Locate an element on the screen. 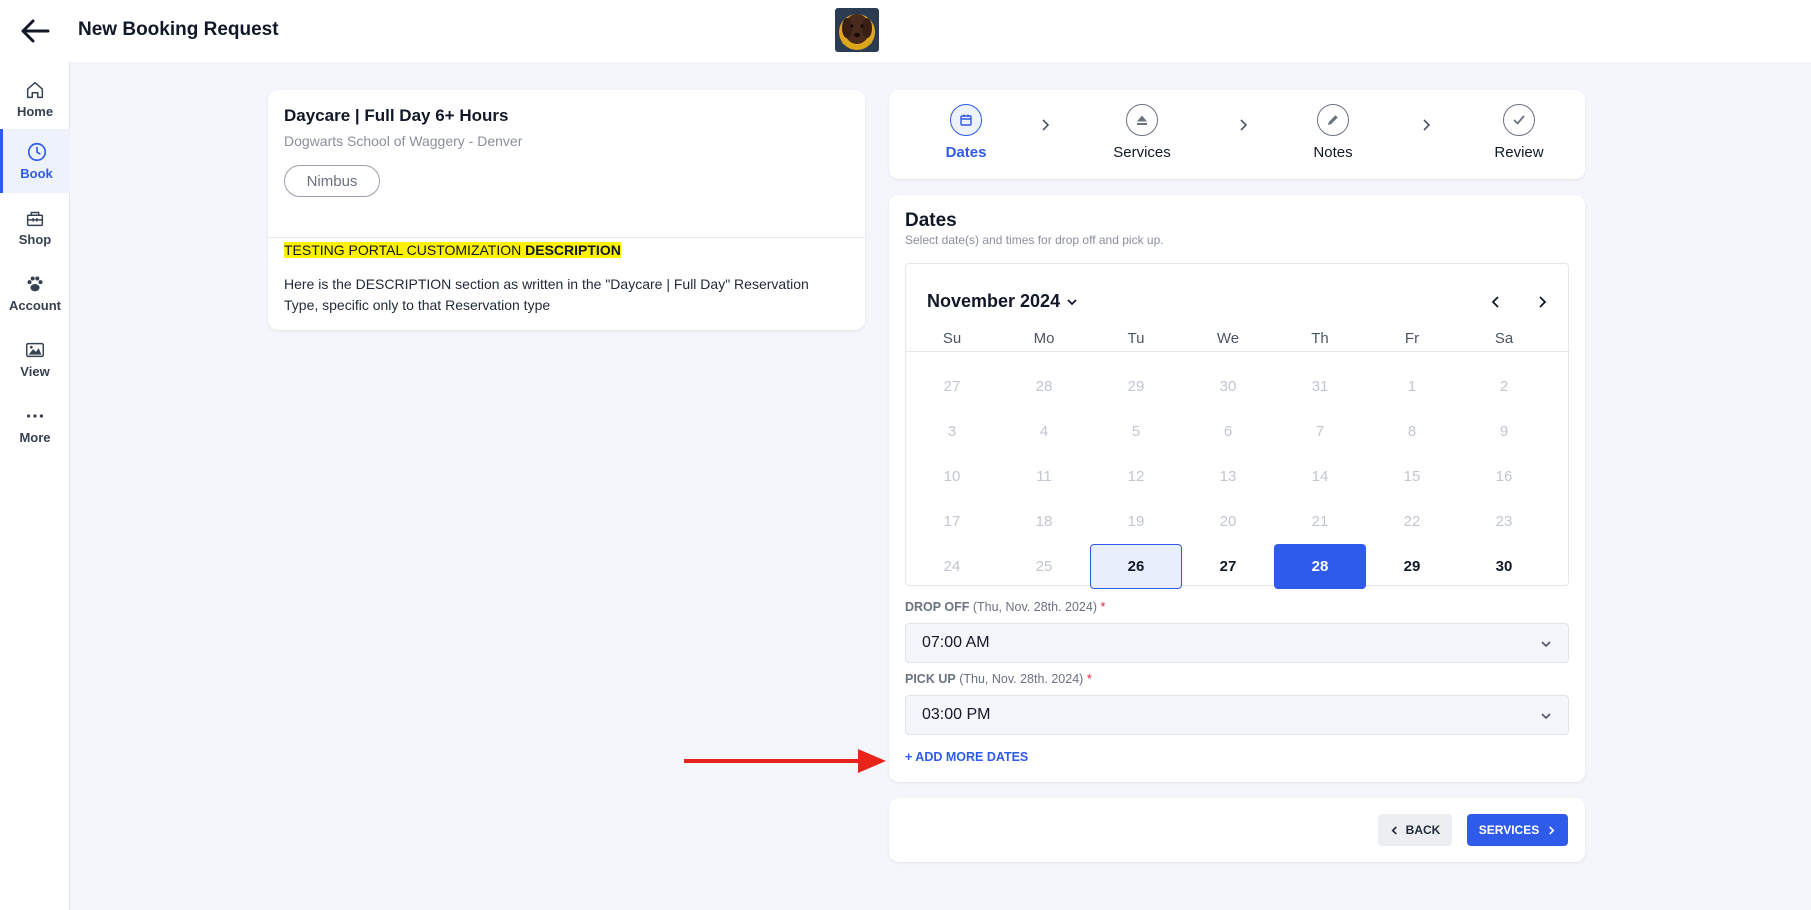 The image size is (1811, 910). calendar-day-disabled: 9 is located at coordinates (1504, 431).